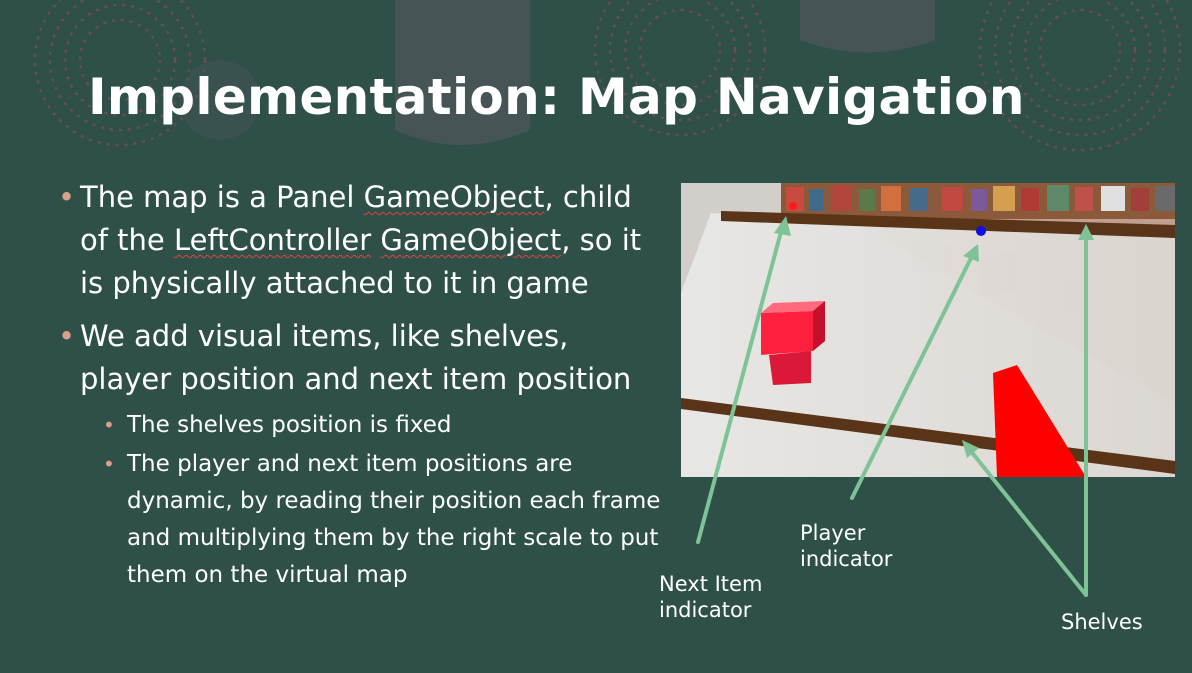 The height and width of the screenshot is (673, 1192). Describe the element at coordinates (846, 546) in the screenshot. I see `player-indicator-label: Player indicator` at that location.